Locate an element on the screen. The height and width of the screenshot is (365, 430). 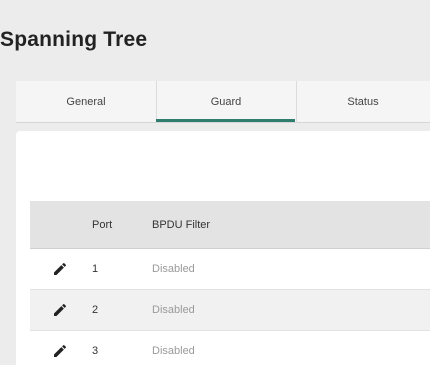
page-title: Spanning Tree is located at coordinates (74, 39).